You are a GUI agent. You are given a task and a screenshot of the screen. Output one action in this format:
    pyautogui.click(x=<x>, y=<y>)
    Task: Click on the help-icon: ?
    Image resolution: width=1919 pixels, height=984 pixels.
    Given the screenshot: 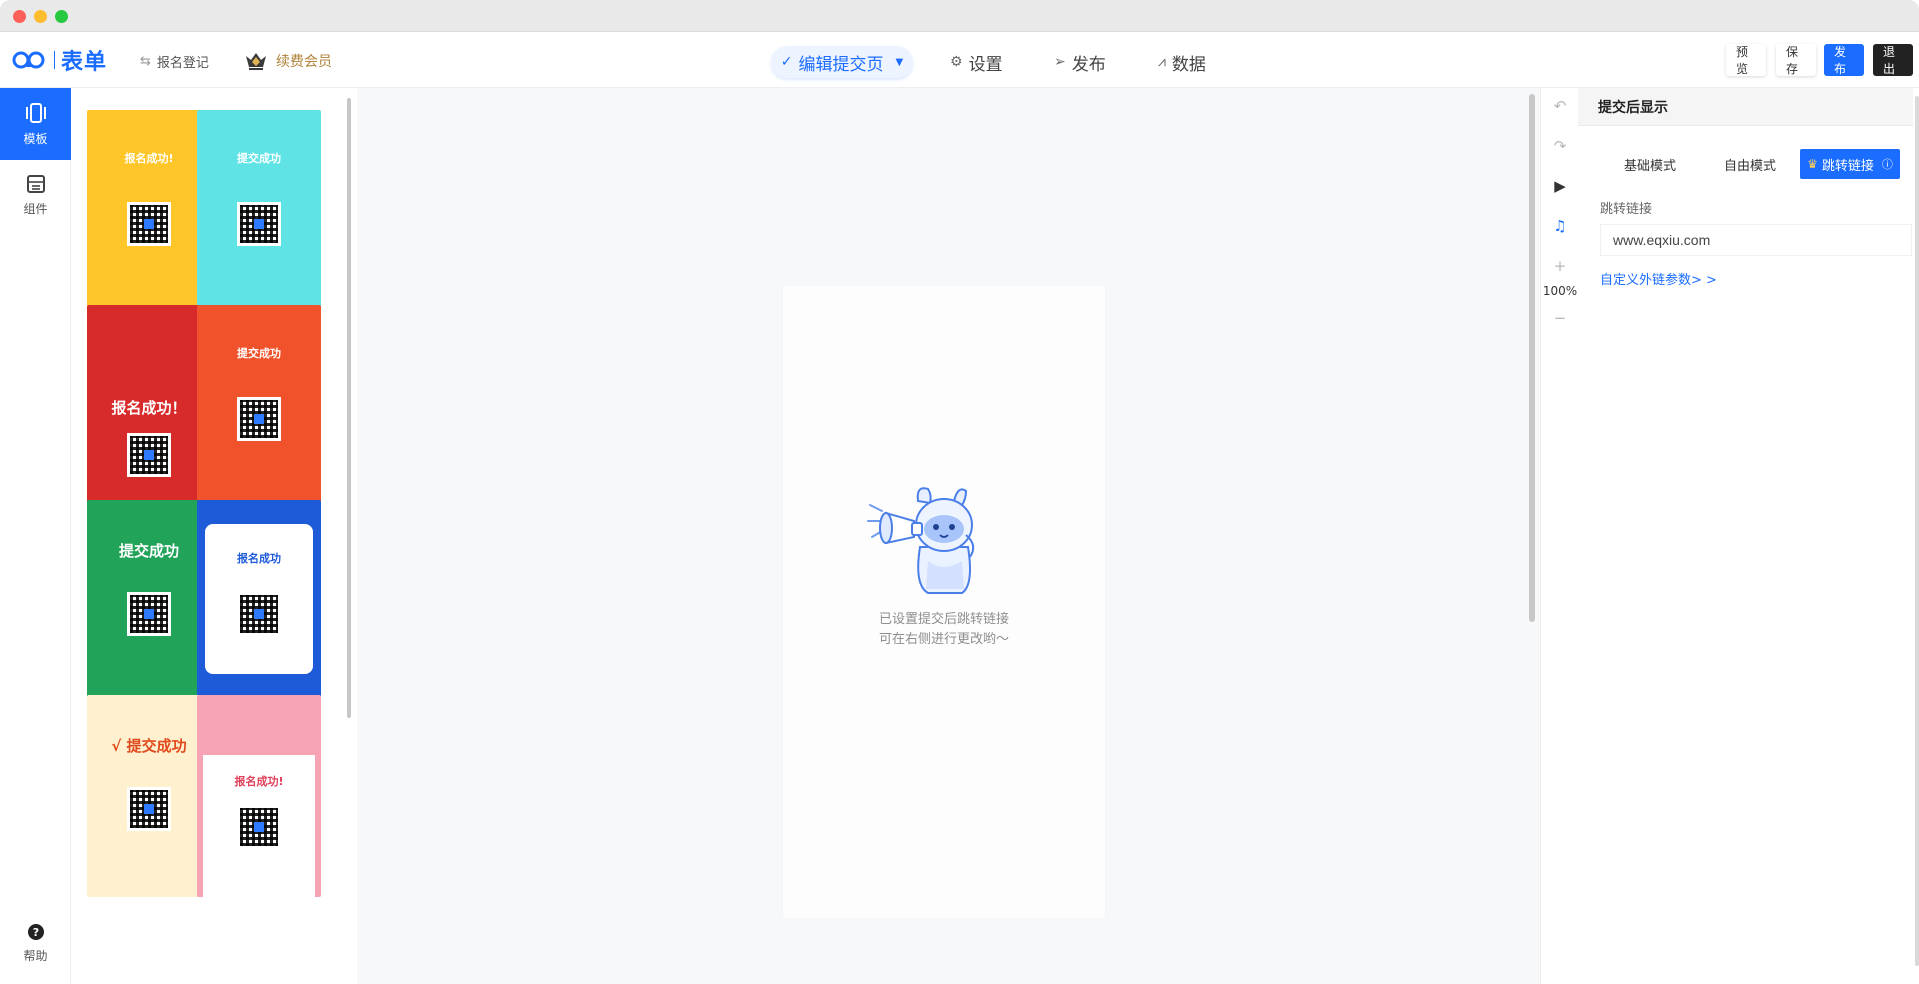 What is the action you would take?
    pyautogui.click(x=35, y=931)
    